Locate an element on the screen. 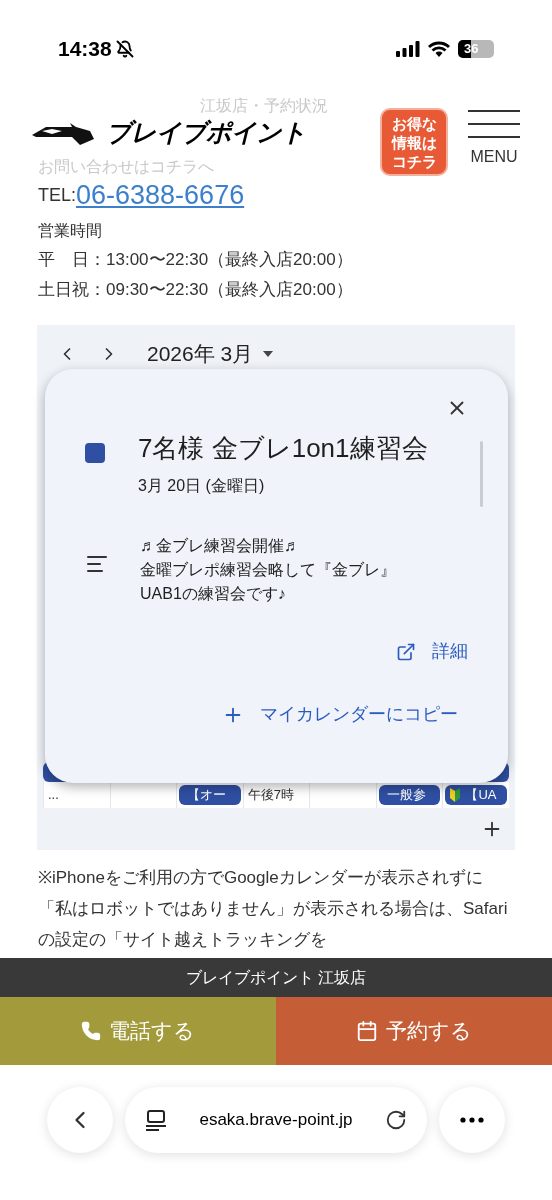 The height and width of the screenshot is (1200, 552). url-text: esaka.brave-point.jp is located at coordinates (276, 1120).